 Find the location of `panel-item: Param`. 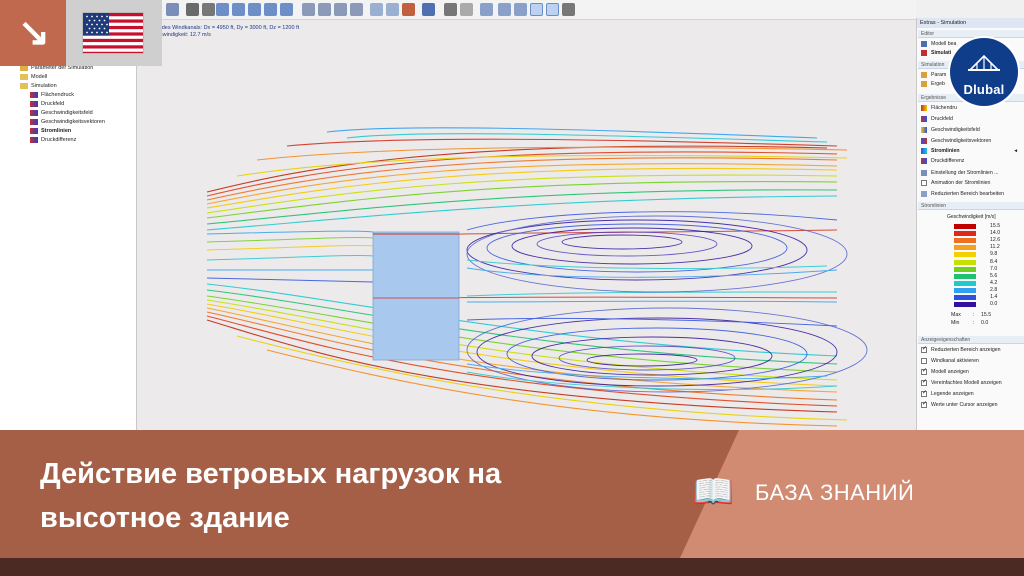

panel-item: Param is located at coordinates (933, 75).